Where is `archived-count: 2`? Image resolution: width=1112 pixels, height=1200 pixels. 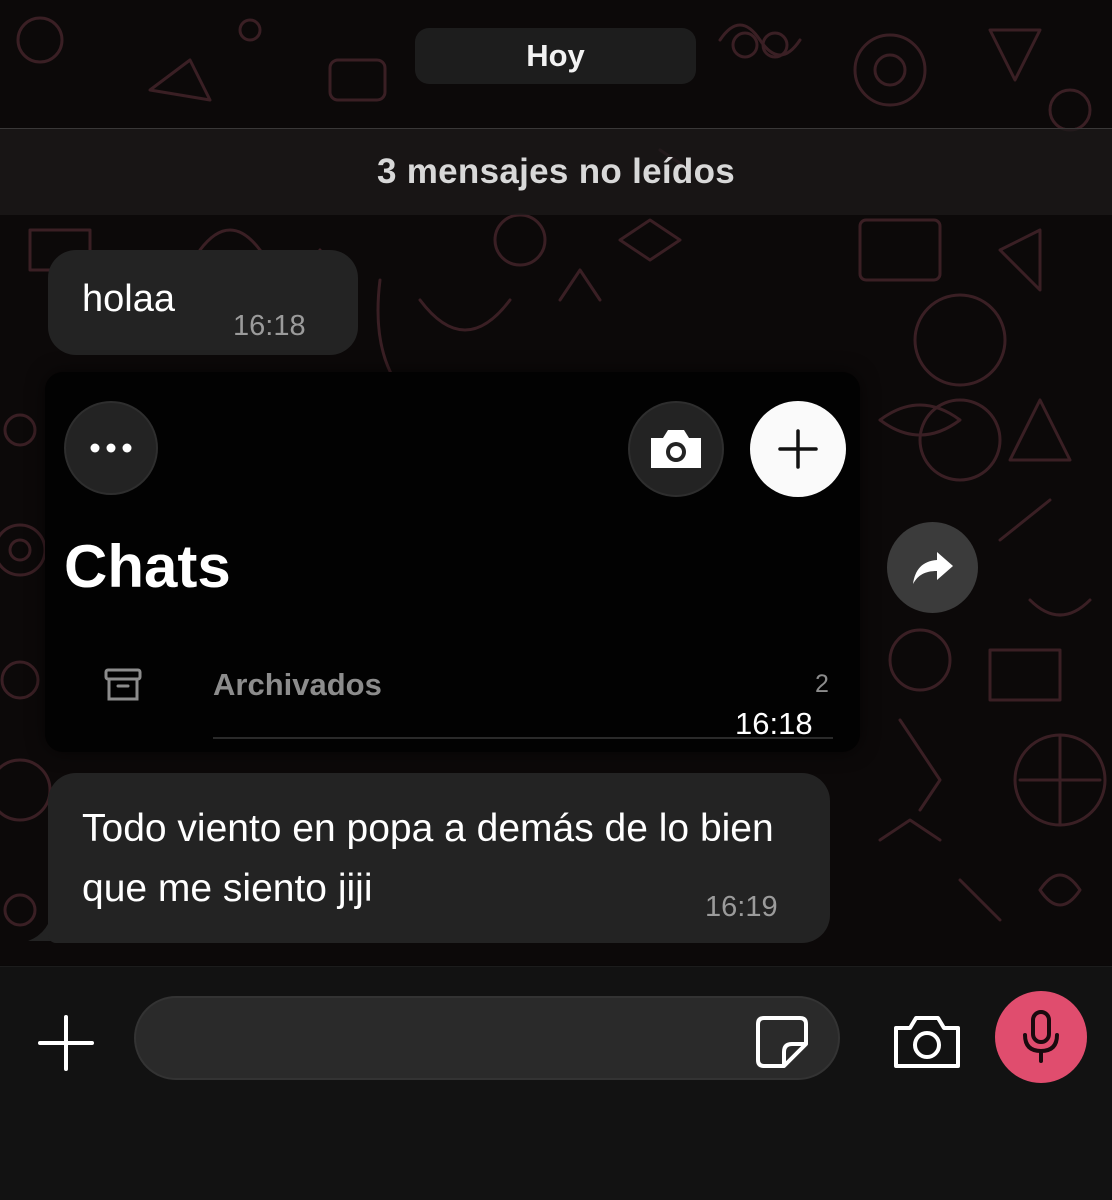 archived-count: 2 is located at coordinates (822, 684).